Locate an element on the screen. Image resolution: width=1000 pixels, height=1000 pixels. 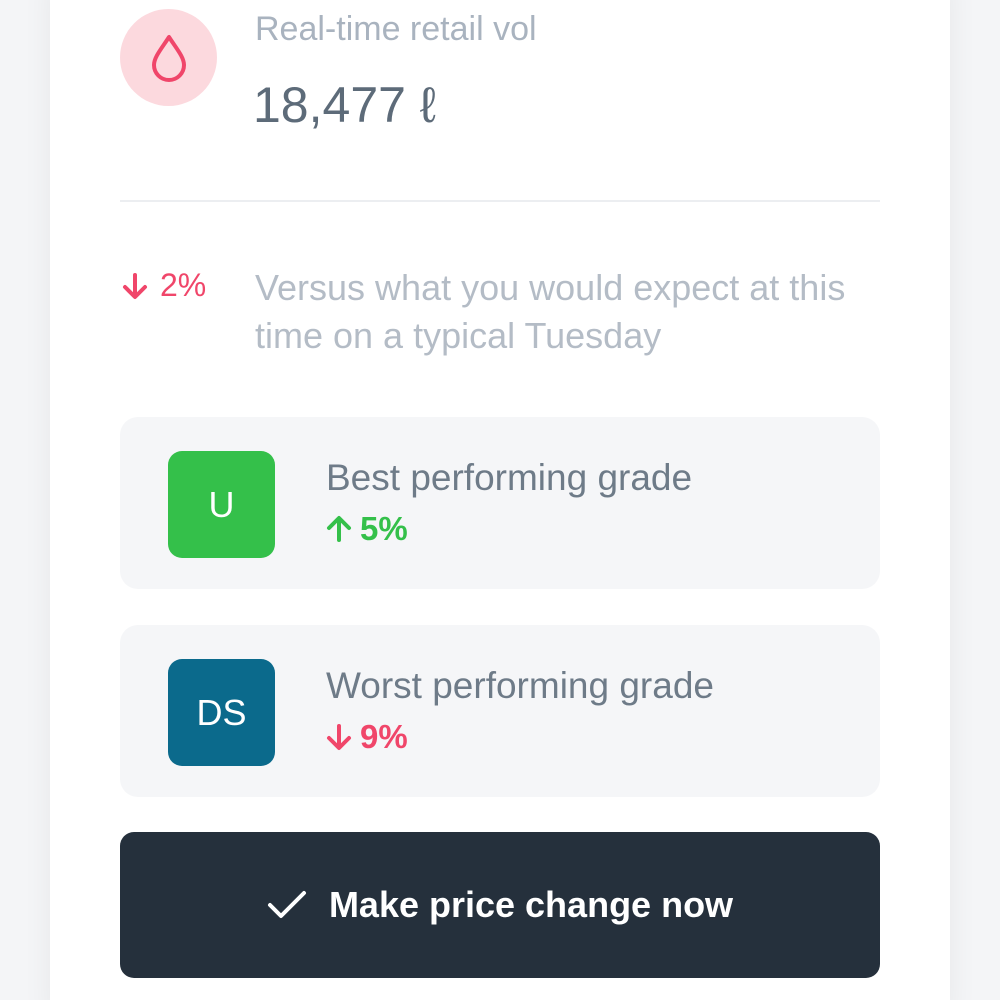
metric-value: 18,477 ℓ is located at coordinates (344, 105).